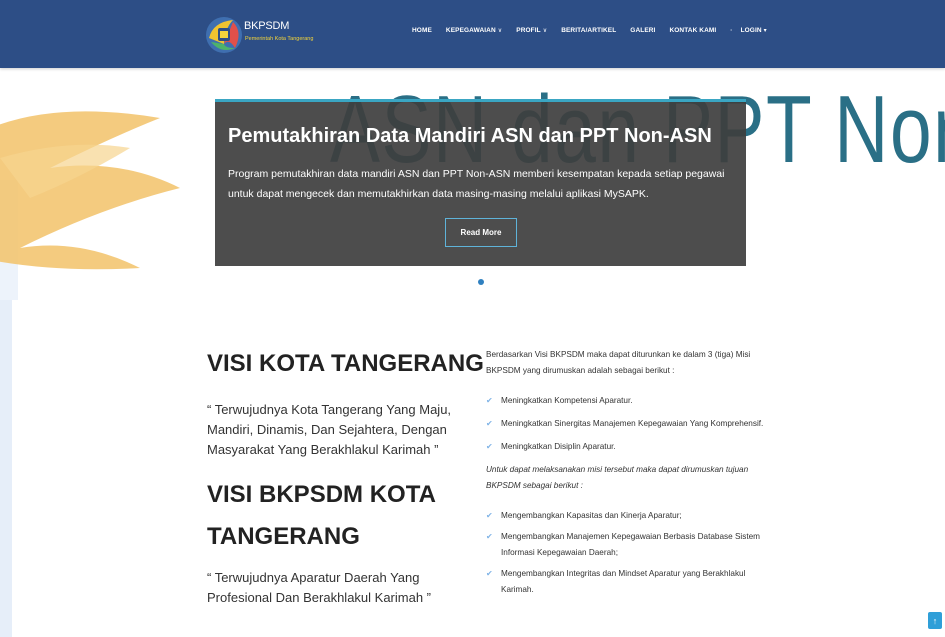  What do you see at coordinates (263, 34) in the screenshot?
I see `logo: BKPSDM Pemerintah Kota Tangerang` at bounding box center [263, 34].